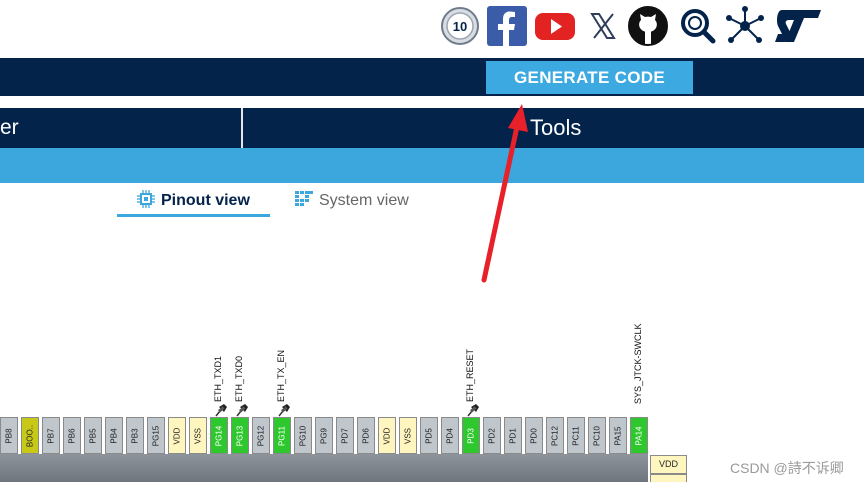  I want to click on pin-pb3: PB3, so click(135, 435).